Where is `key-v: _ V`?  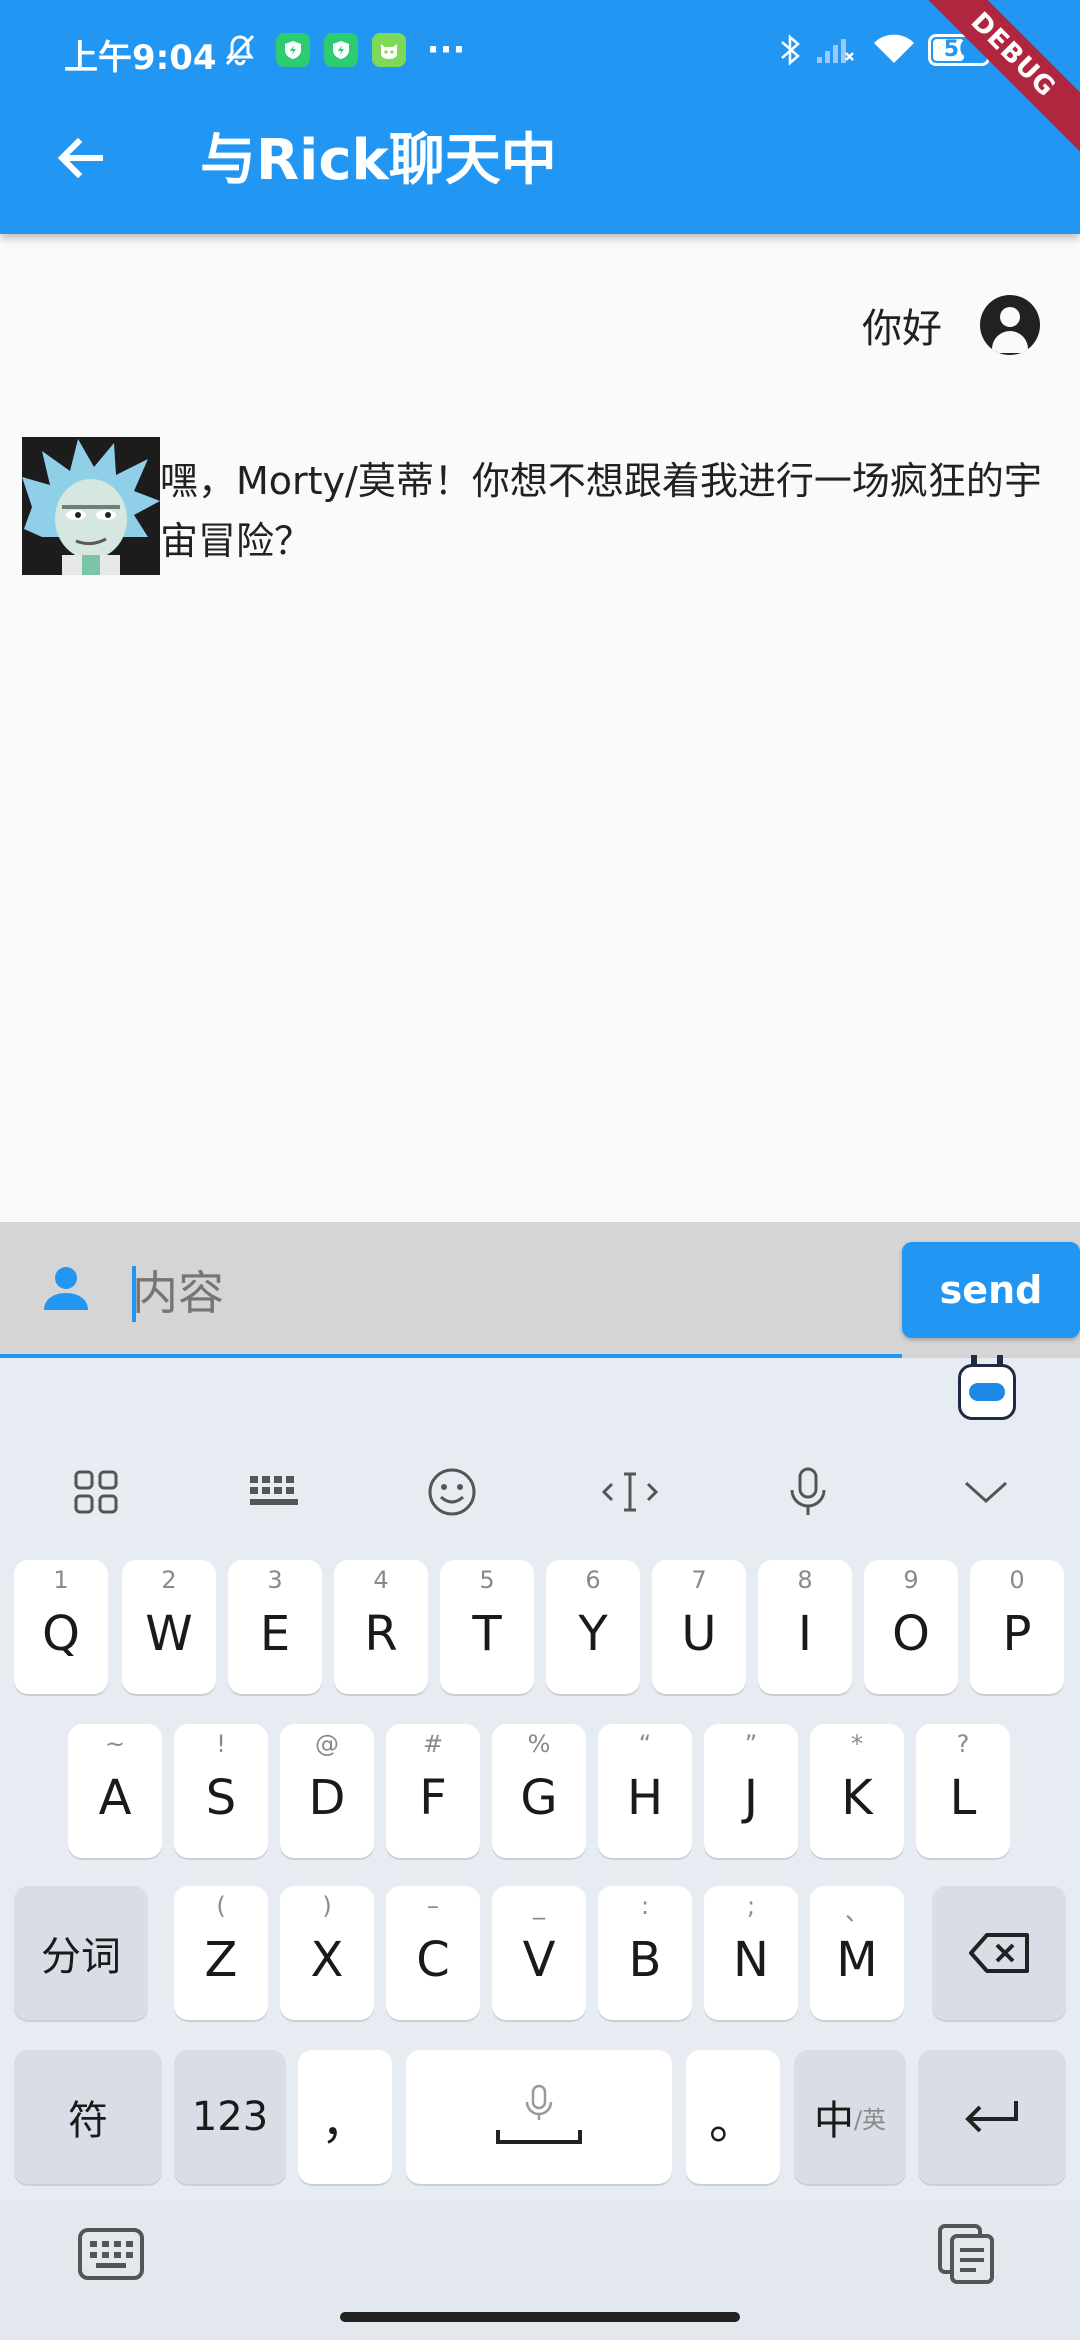
key-v: _ V is located at coordinates (539, 1953).